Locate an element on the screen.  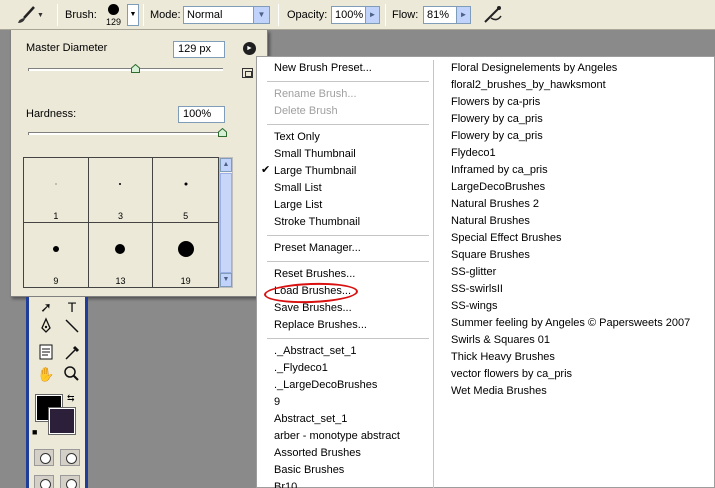
divider is located at coordinates (278, 15).